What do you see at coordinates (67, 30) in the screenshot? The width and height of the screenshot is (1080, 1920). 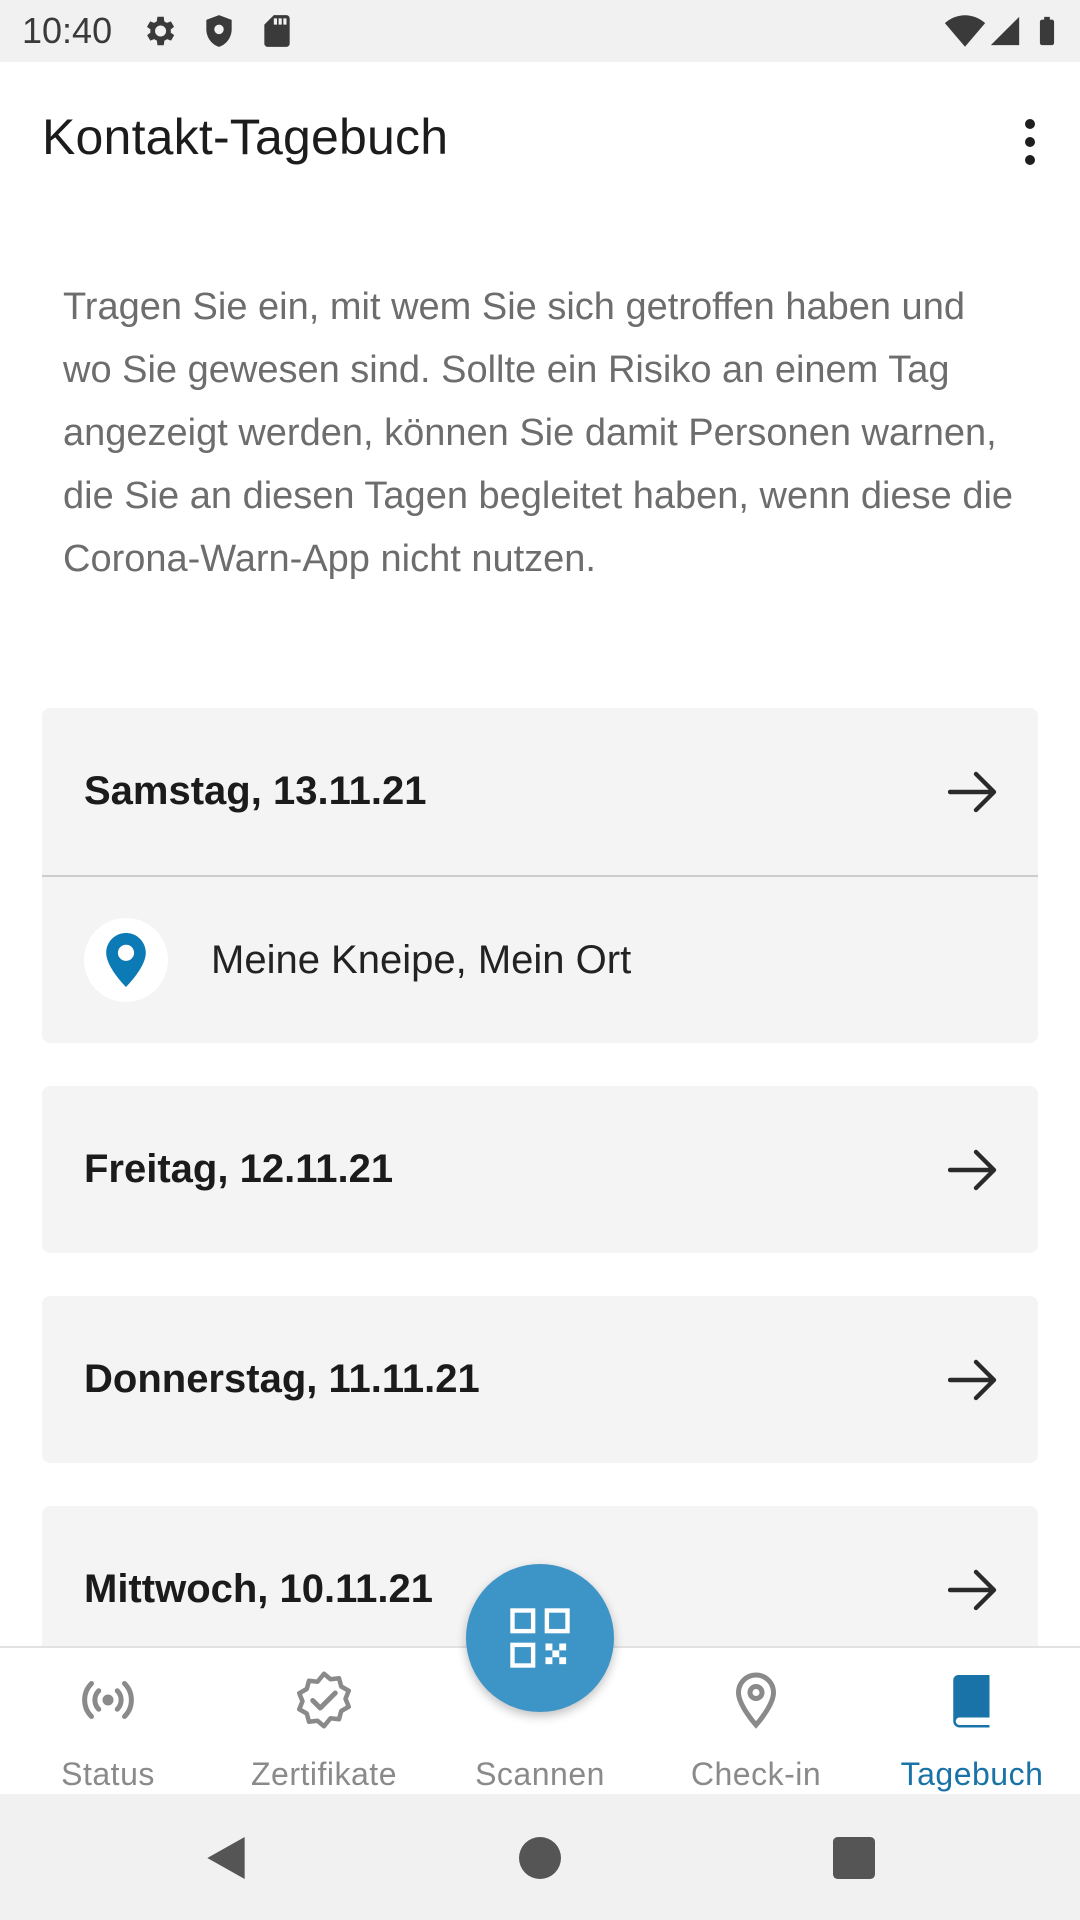 I see `status-time: 10:40` at bounding box center [67, 30].